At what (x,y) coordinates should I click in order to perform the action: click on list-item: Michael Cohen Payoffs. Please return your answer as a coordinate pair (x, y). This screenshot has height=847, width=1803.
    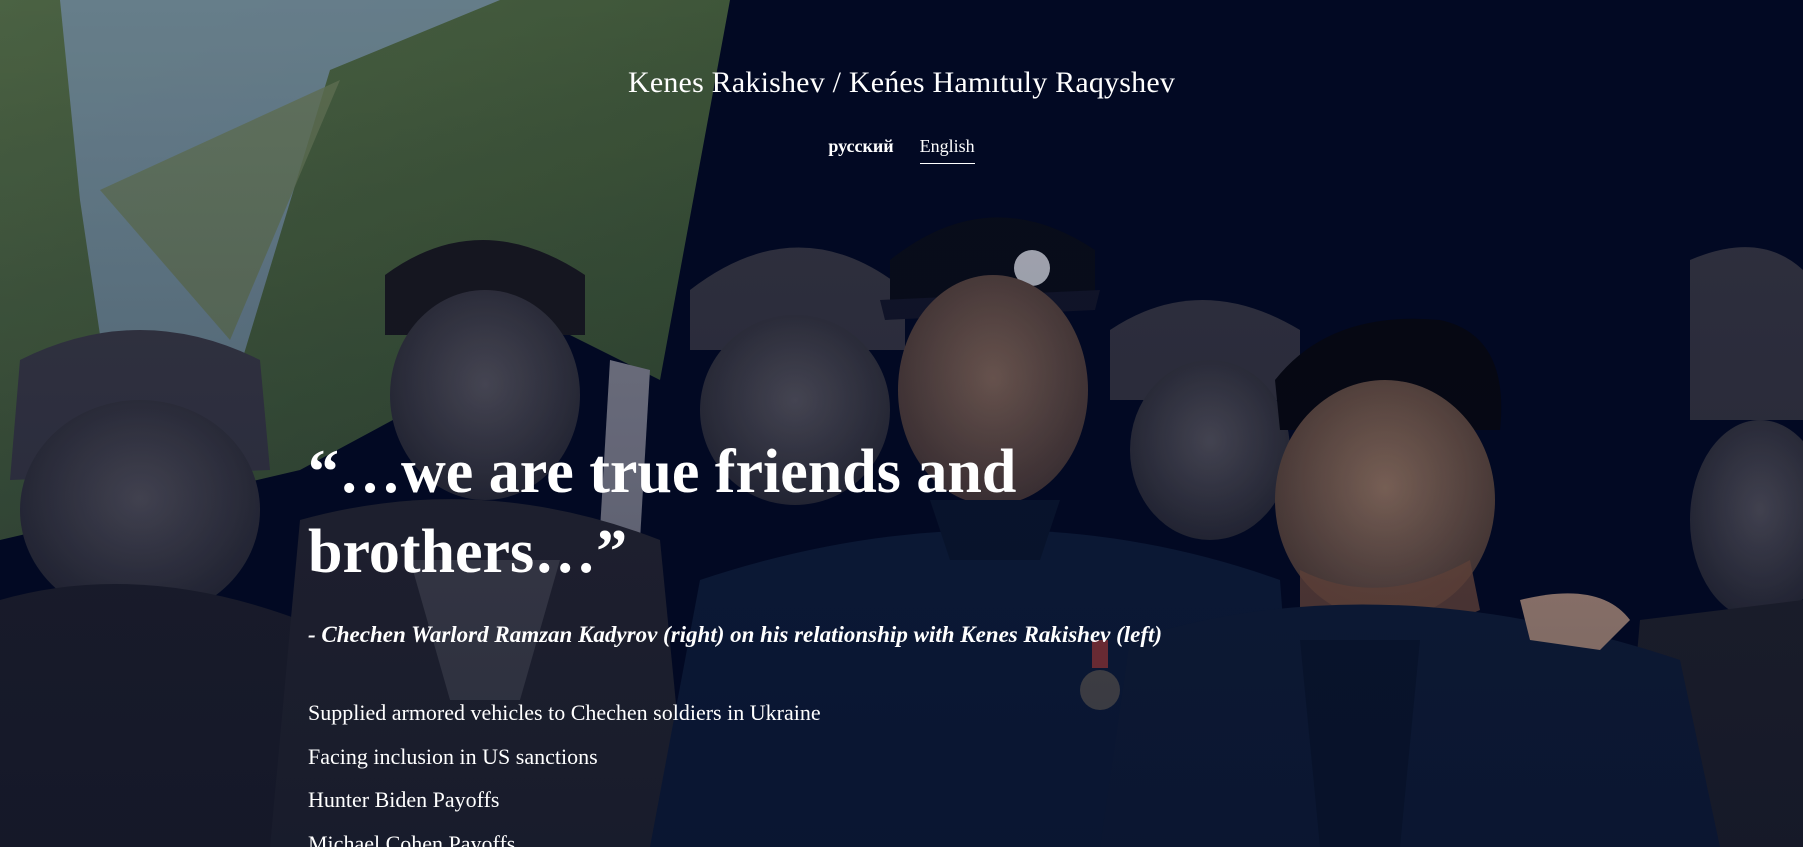
    Looking at the image, I should click on (564, 834).